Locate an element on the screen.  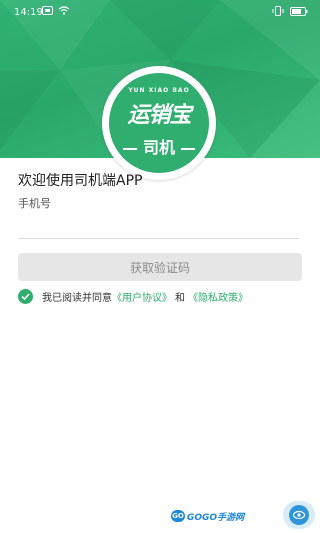
logo-role-text: 司机 is located at coordinates (158, 147).